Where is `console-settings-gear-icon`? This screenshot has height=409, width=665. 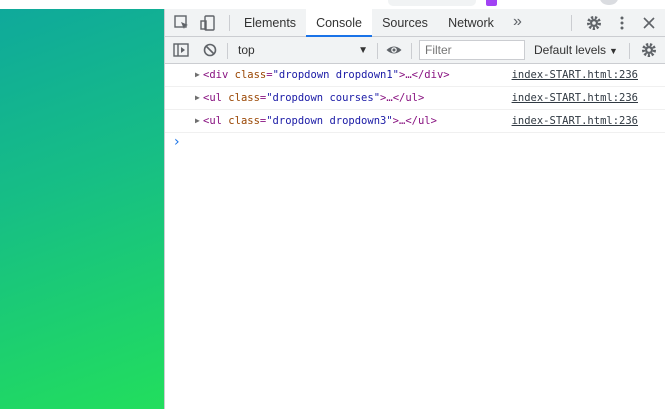
console-settings-gear-icon is located at coordinates (649, 50).